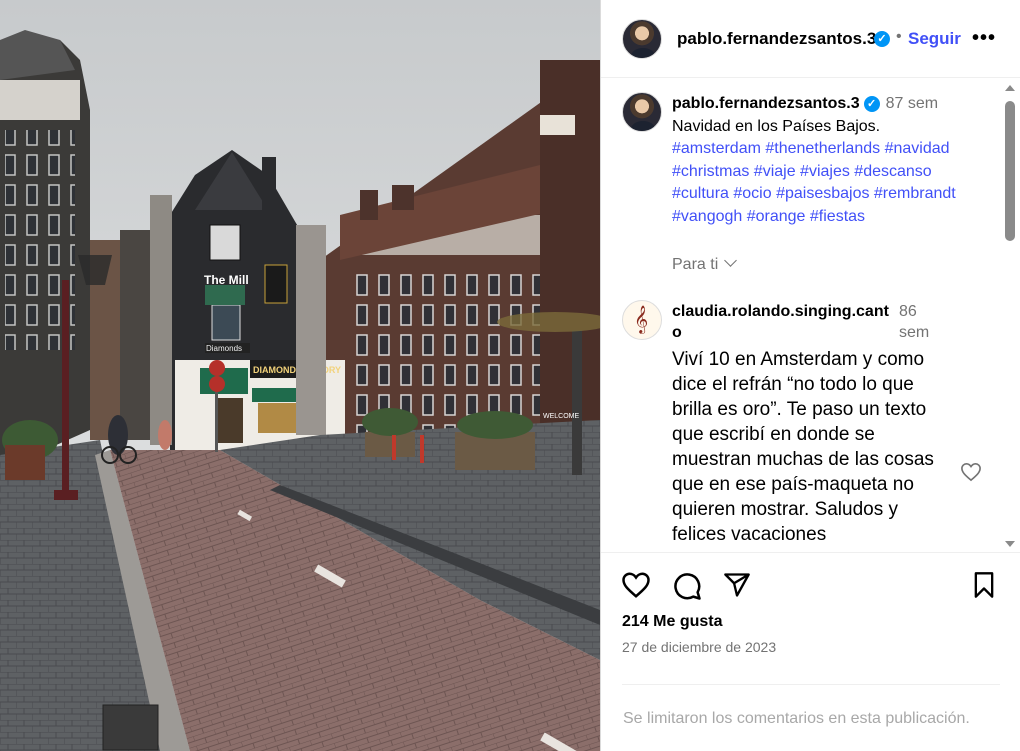 Image resolution: width=1020 pixels, height=751 pixels. I want to click on scroll-down-arrow-icon, so click(1010, 544).